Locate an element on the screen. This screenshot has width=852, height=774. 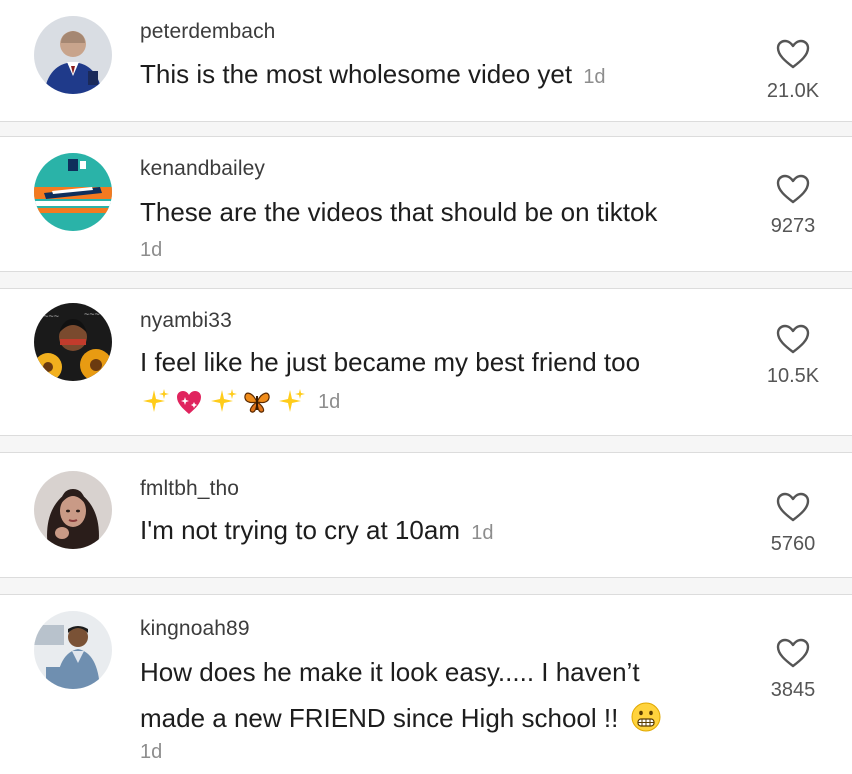
like-control: 9273 is located at coordinates (793, 205).